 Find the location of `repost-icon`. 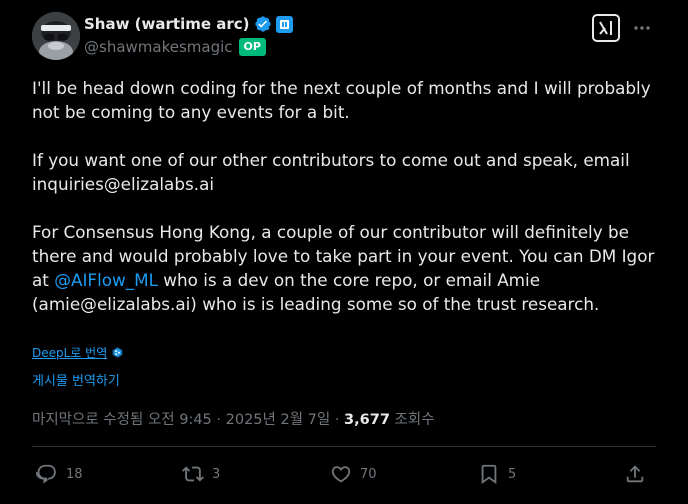

repost-icon is located at coordinates (193, 474).